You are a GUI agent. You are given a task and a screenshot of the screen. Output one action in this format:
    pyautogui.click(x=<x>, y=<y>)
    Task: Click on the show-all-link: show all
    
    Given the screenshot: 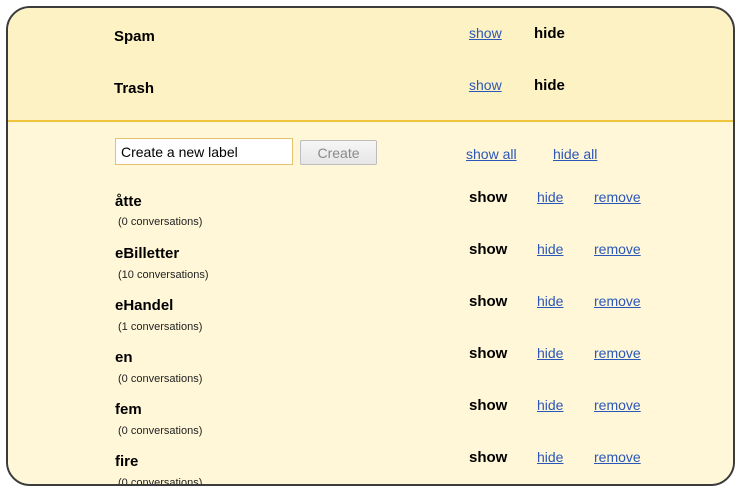 What is the action you would take?
    pyautogui.click(x=491, y=154)
    